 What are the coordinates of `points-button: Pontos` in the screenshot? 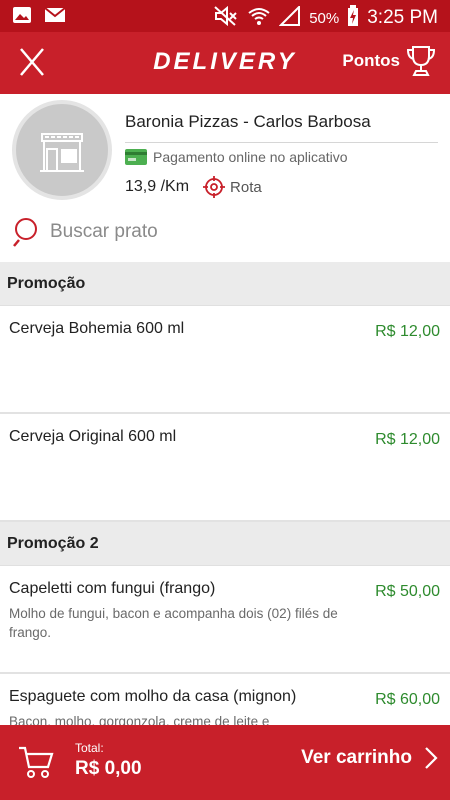 It's located at (389, 61).